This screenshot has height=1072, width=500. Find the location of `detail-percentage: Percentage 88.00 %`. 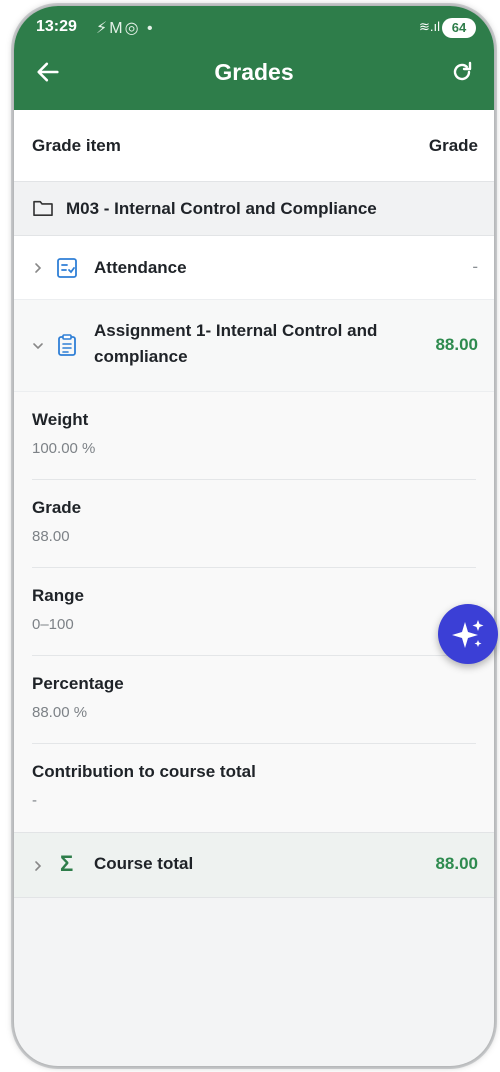

detail-percentage: Percentage 88.00 % is located at coordinates (254, 700).